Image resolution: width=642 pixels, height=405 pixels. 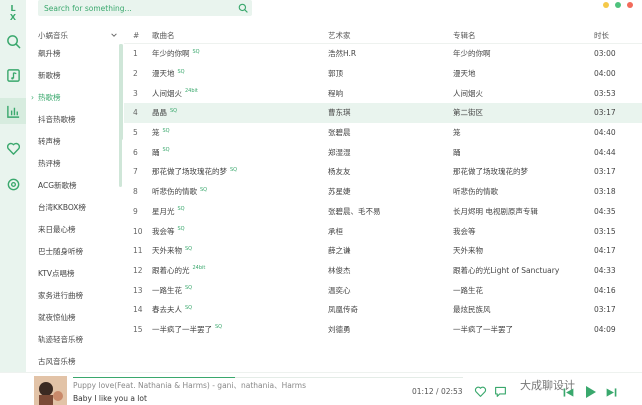 I want to click on row-num: 4, so click(x=137, y=112).